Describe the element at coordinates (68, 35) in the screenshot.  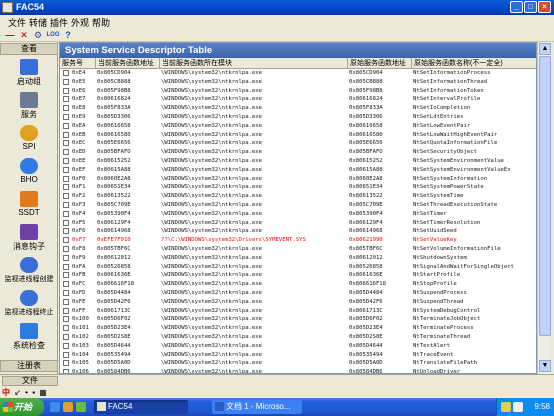
I see `help-icon: ?` at that location.